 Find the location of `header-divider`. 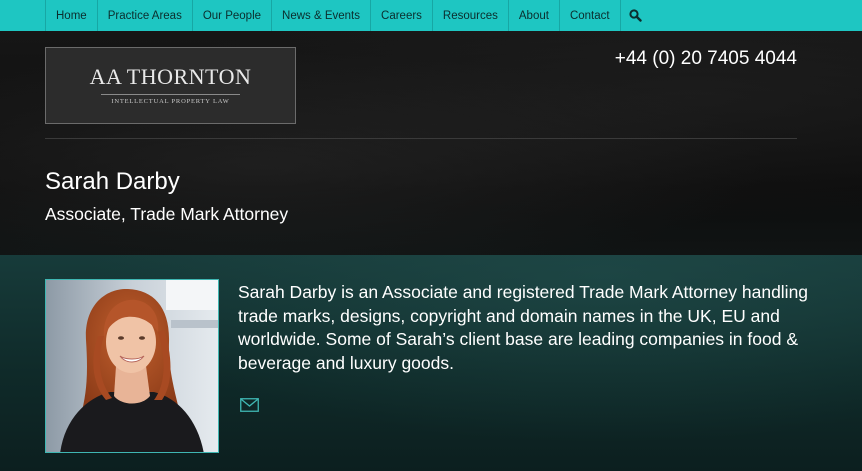

header-divider is located at coordinates (421, 138).